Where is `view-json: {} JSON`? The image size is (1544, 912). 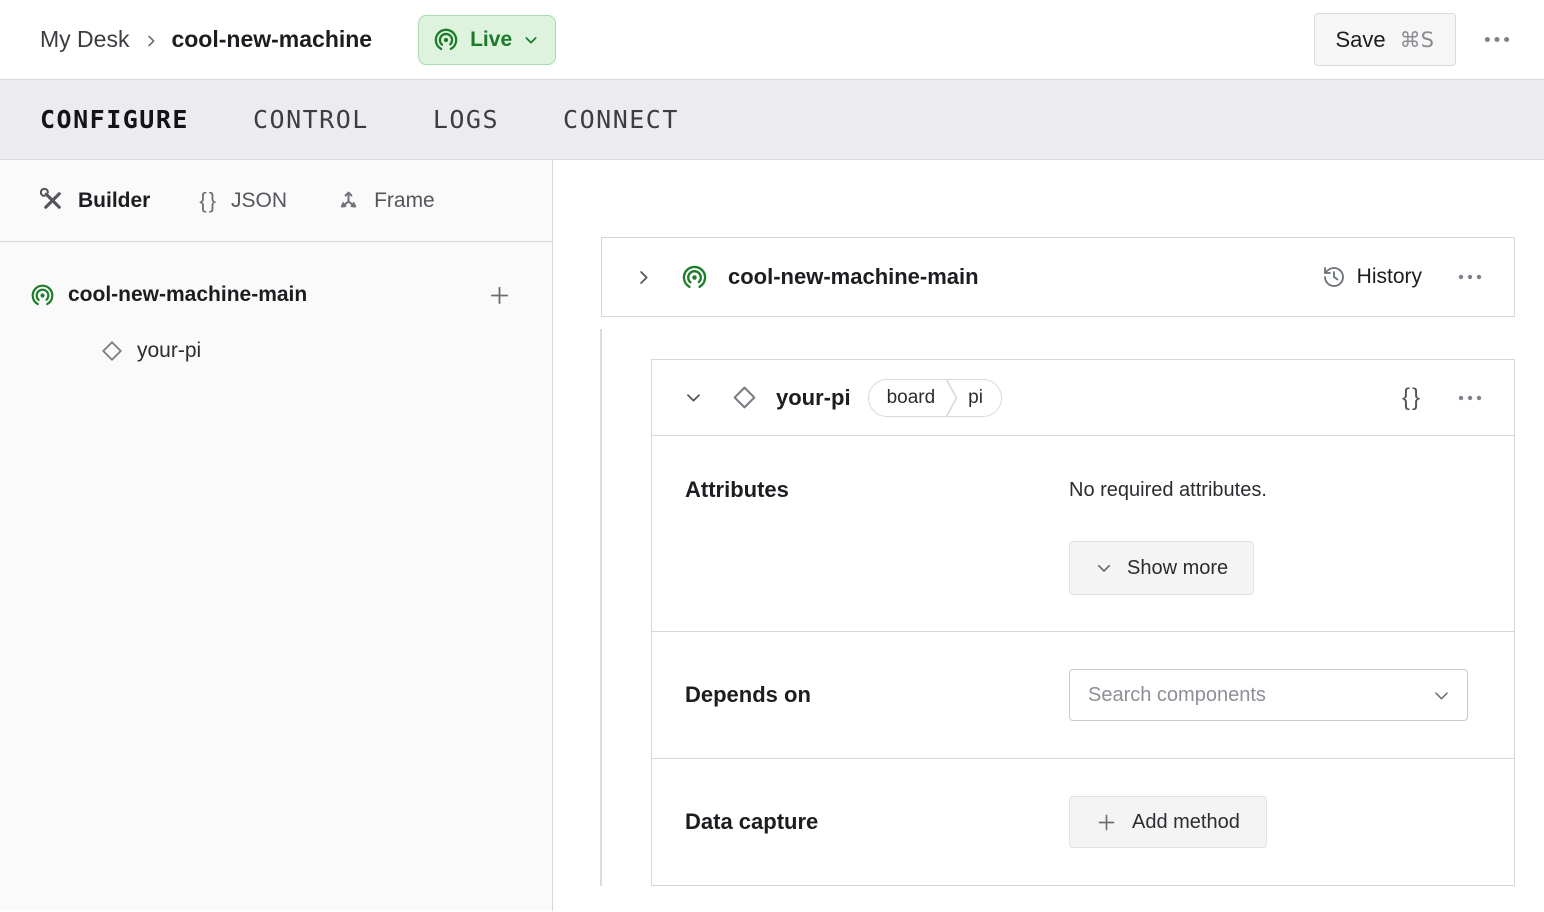 view-json: {} JSON is located at coordinates (243, 201).